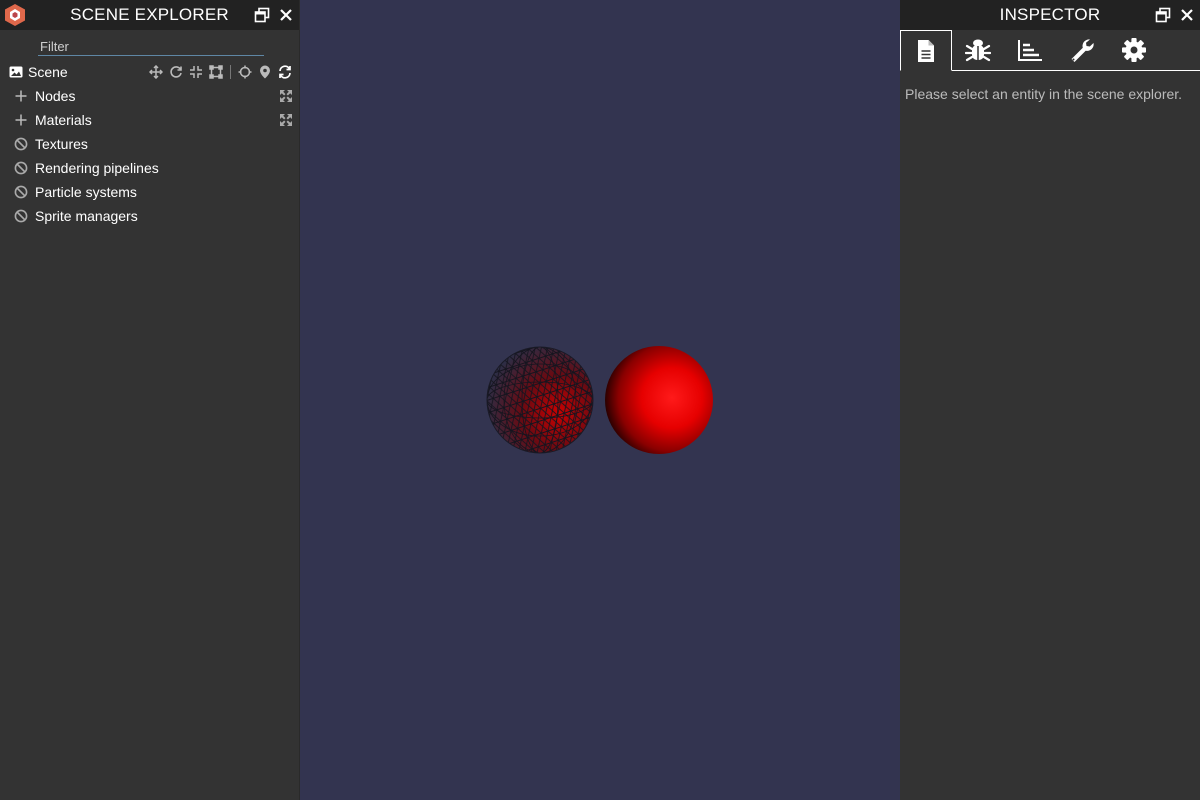 The image size is (1200, 800). I want to click on scene-label: Scene, so click(48, 72).